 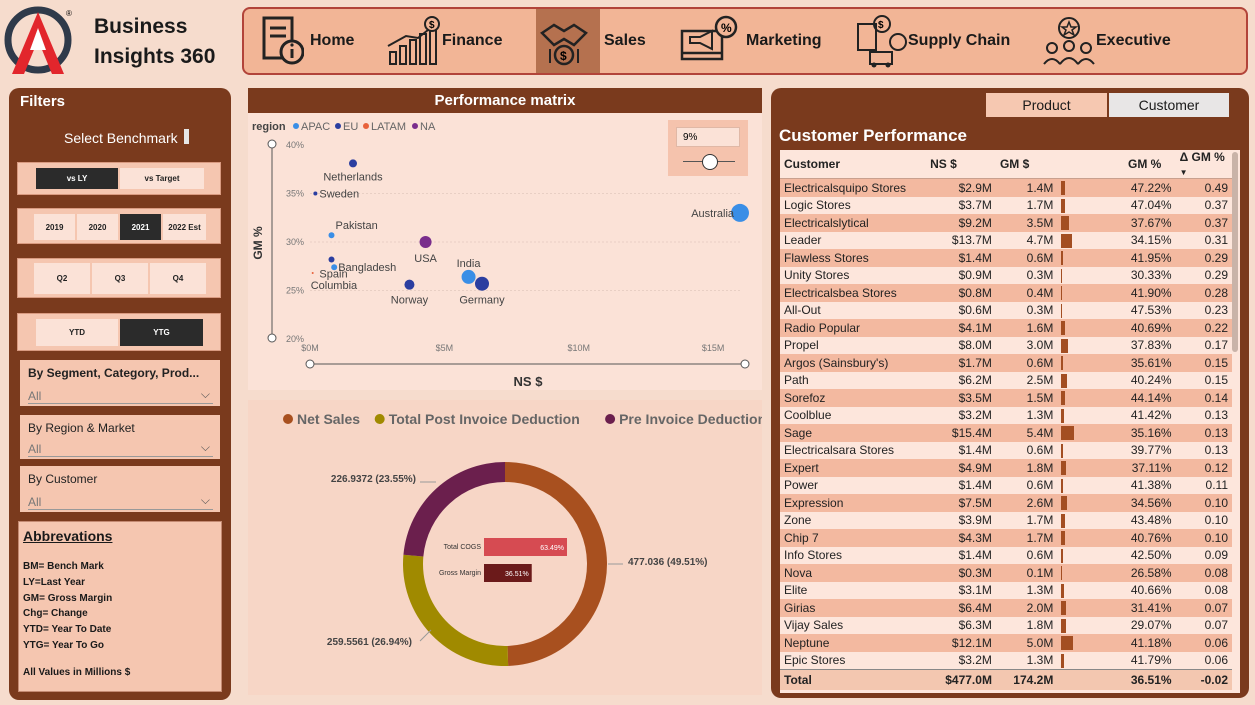 I want to click on year-2020: 2020, so click(x=97, y=227).